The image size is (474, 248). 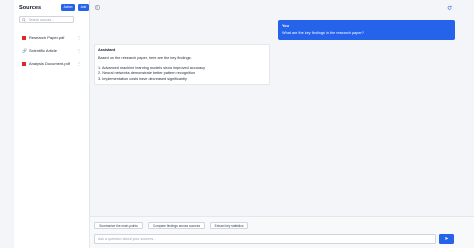 I want to click on source-item: Research Paper.pdf ⋮, so click(x=50, y=38).